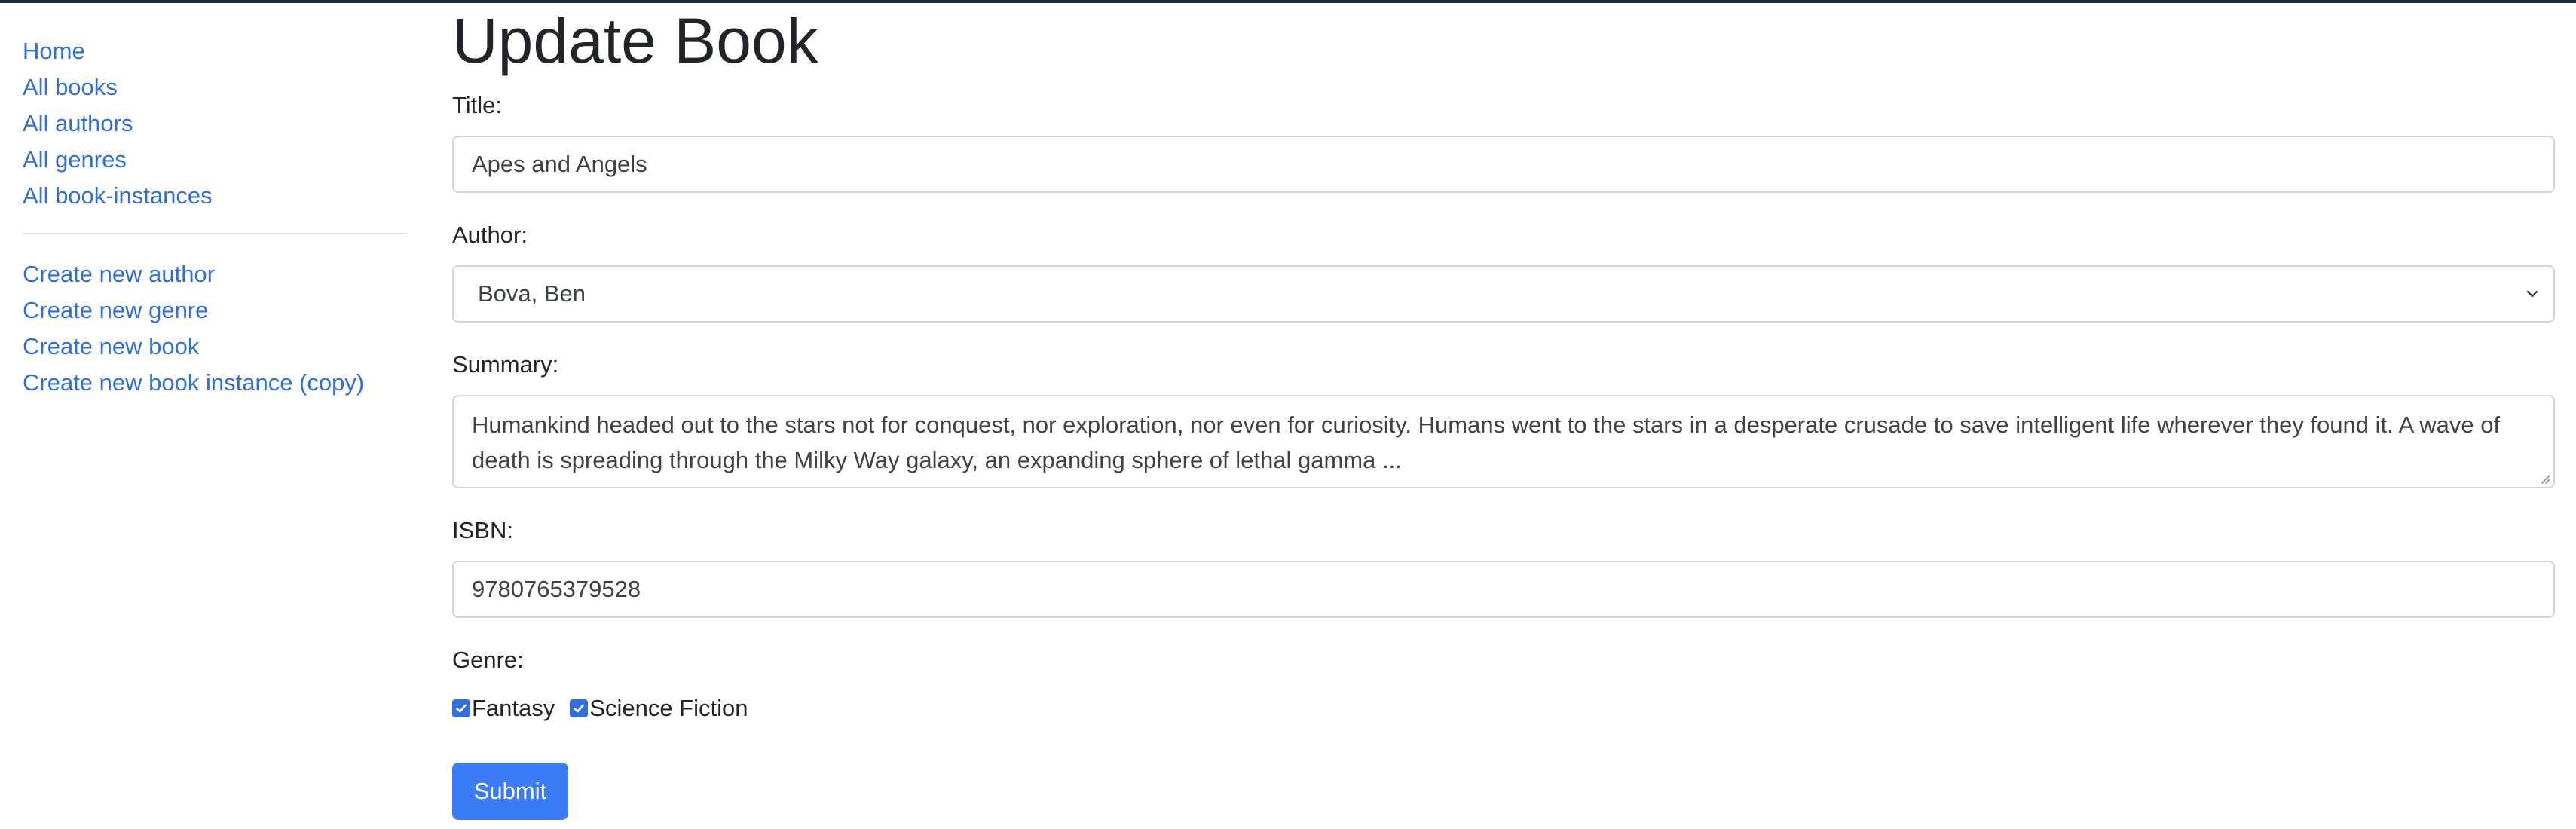  Describe the element at coordinates (488, 660) in the screenshot. I see `genre-label: Genre:` at that location.